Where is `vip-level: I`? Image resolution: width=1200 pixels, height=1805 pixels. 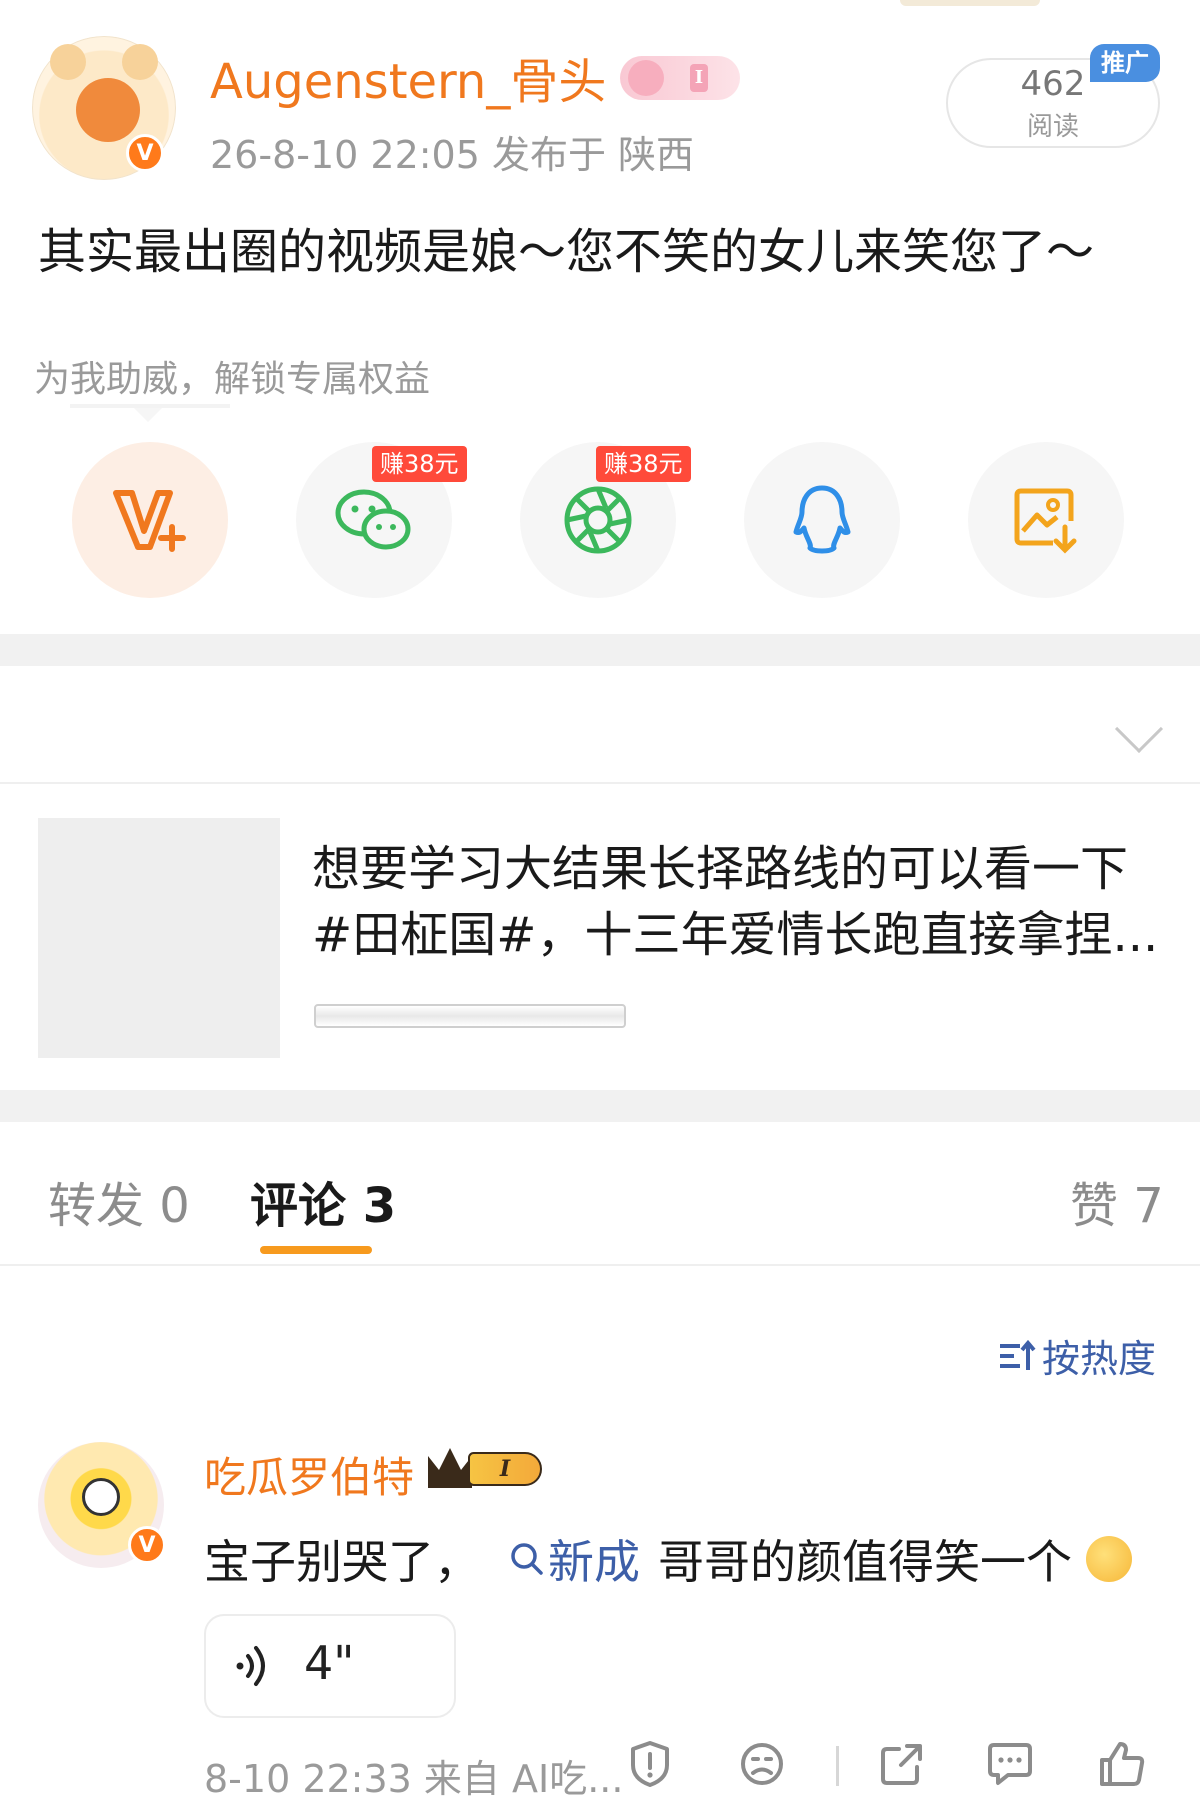 vip-level: I is located at coordinates (505, 1469).